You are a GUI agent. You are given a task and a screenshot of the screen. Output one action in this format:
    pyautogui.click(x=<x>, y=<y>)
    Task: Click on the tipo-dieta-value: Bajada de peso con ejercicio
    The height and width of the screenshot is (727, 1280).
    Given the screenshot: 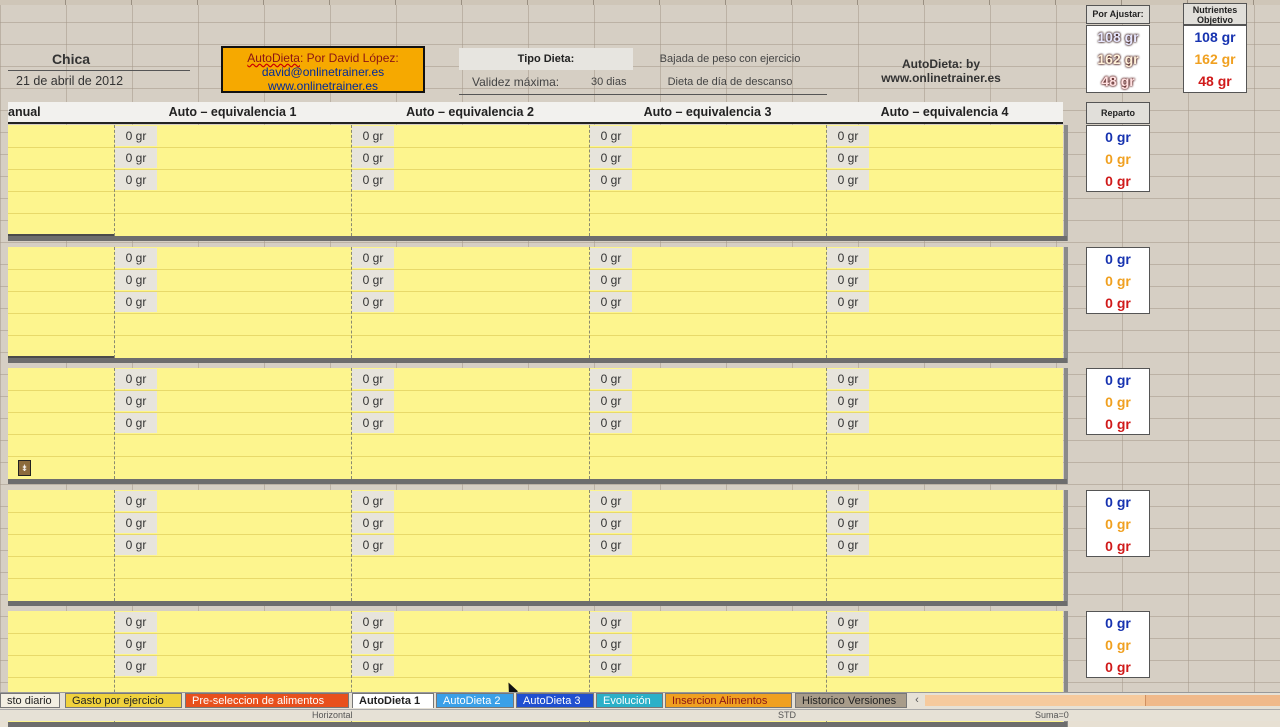 What is the action you would take?
    pyautogui.click(x=730, y=59)
    